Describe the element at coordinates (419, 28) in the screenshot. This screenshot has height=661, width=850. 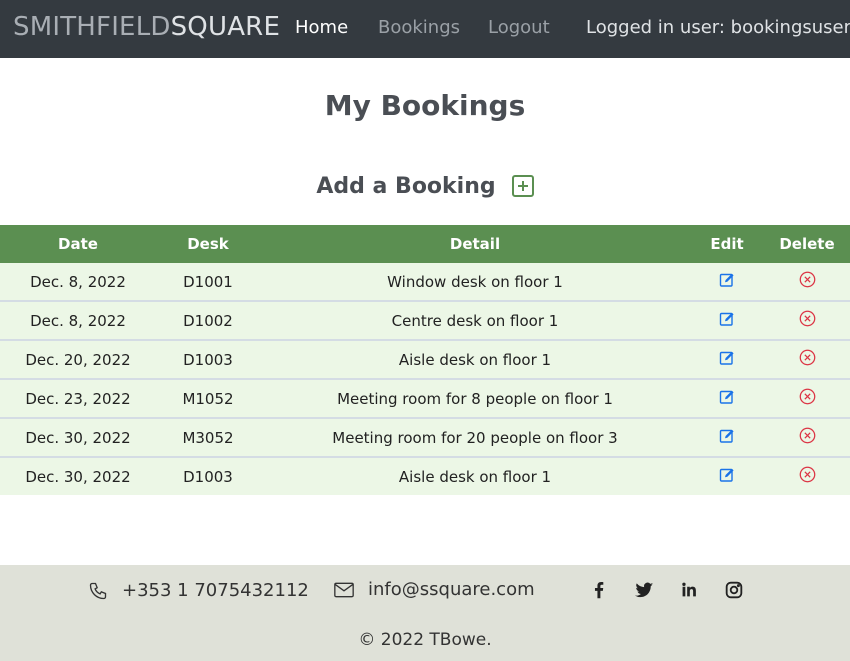
I see `nav-bookings-link: Bookings` at that location.